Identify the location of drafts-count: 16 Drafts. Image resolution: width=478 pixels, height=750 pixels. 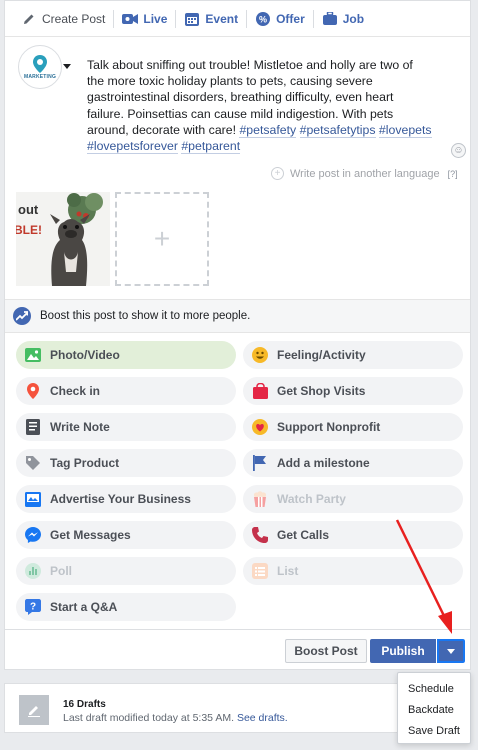
(84, 704).